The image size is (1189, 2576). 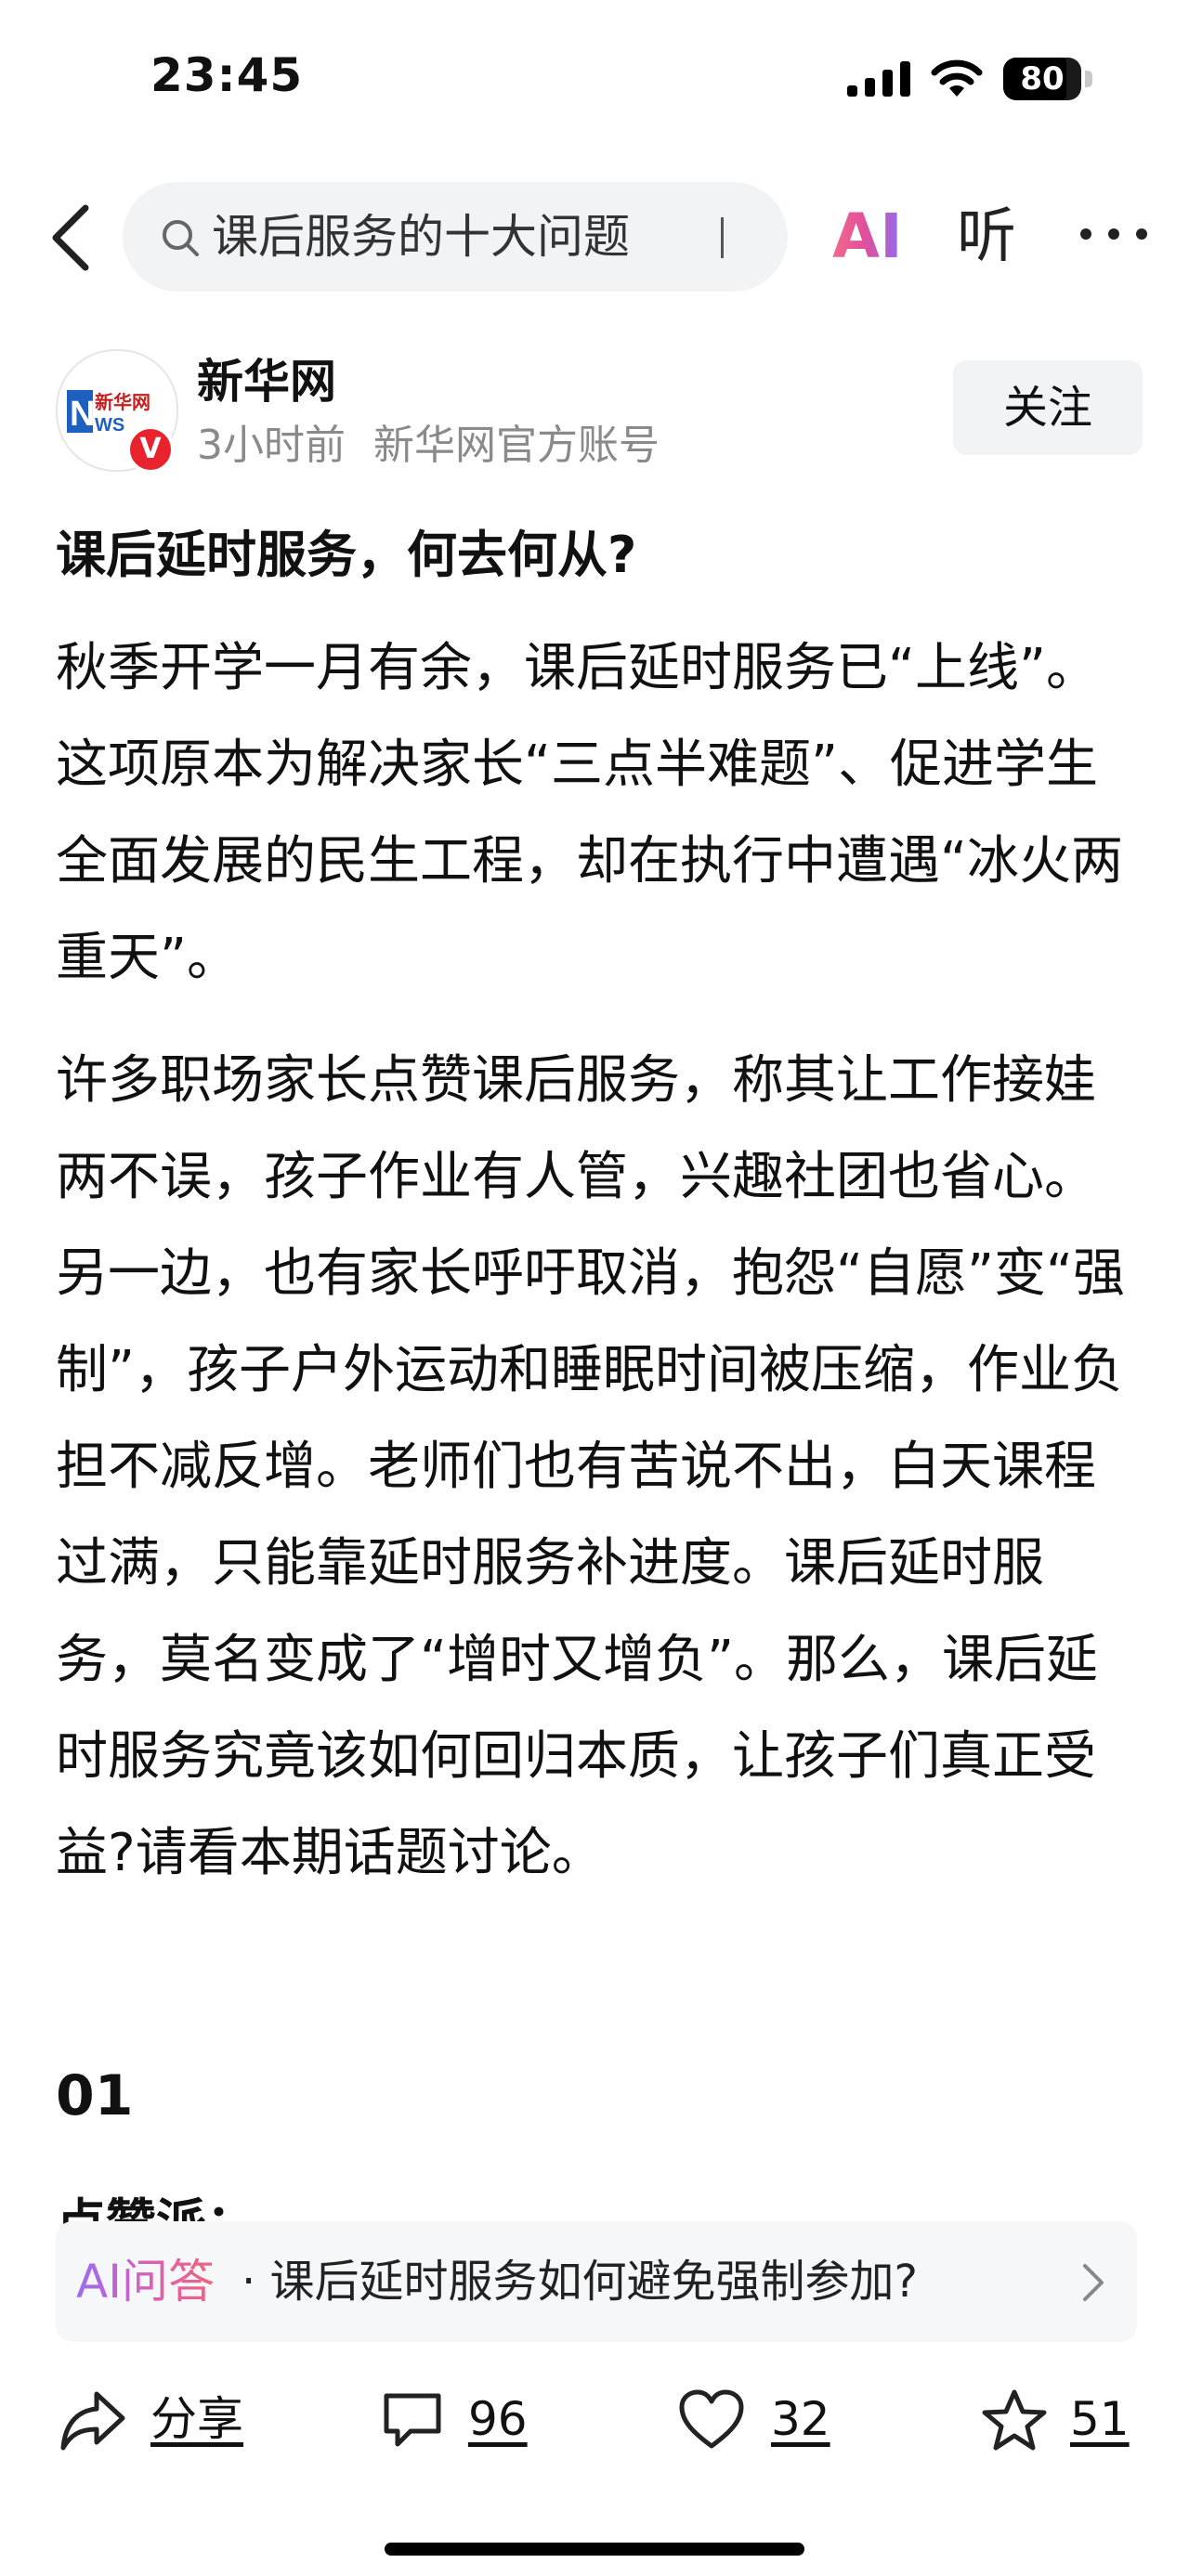 What do you see at coordinates (1100, 2419) in the screenshot?
I see `favorite-count: 51` at bounding box center [1100, 2419].